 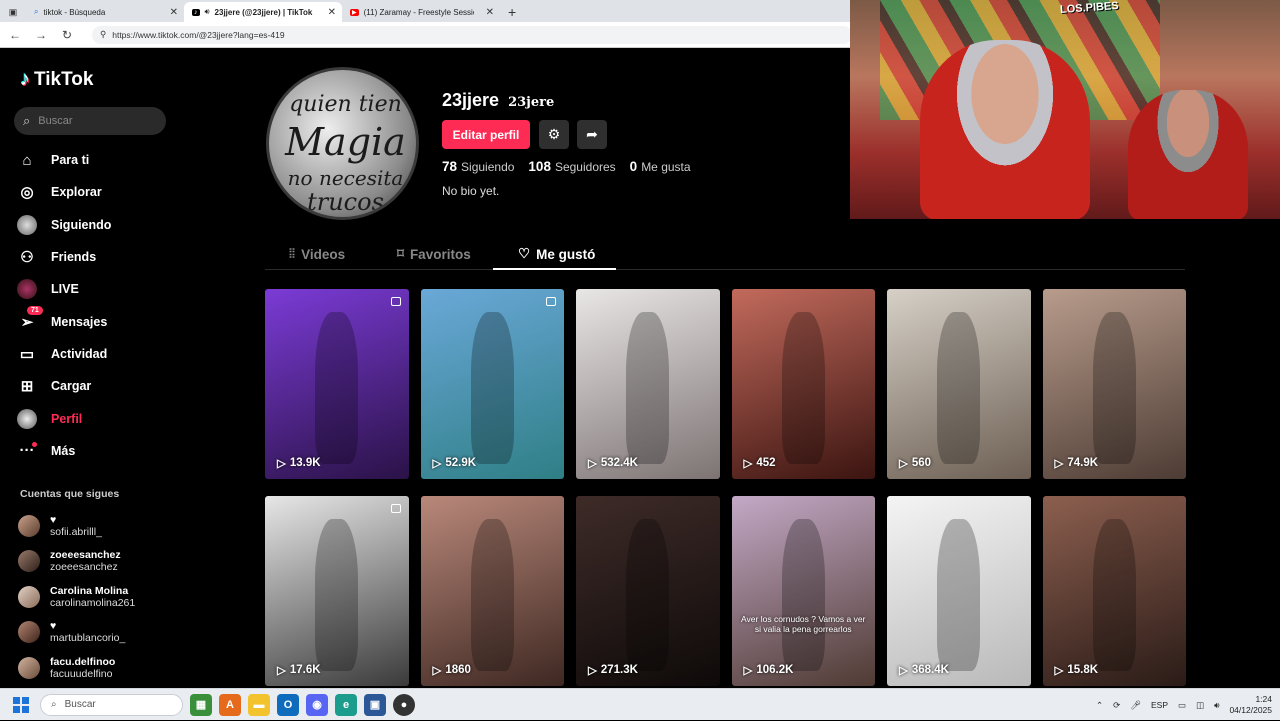 What do you see at coordinates (1159, 705) in the screenshot?
I see `language-indicator: ESP` at bounding box center [1159, 705].